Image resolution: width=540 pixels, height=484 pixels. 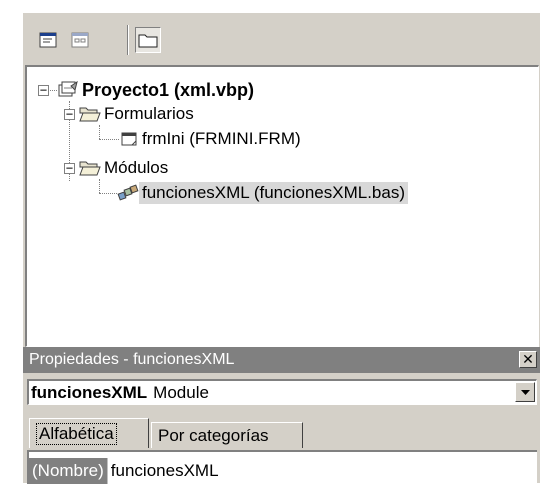 What do you see at coordinates (68, 88) in the screenshot?
I see `vb-project-icon` at bounding box center [68, 88].